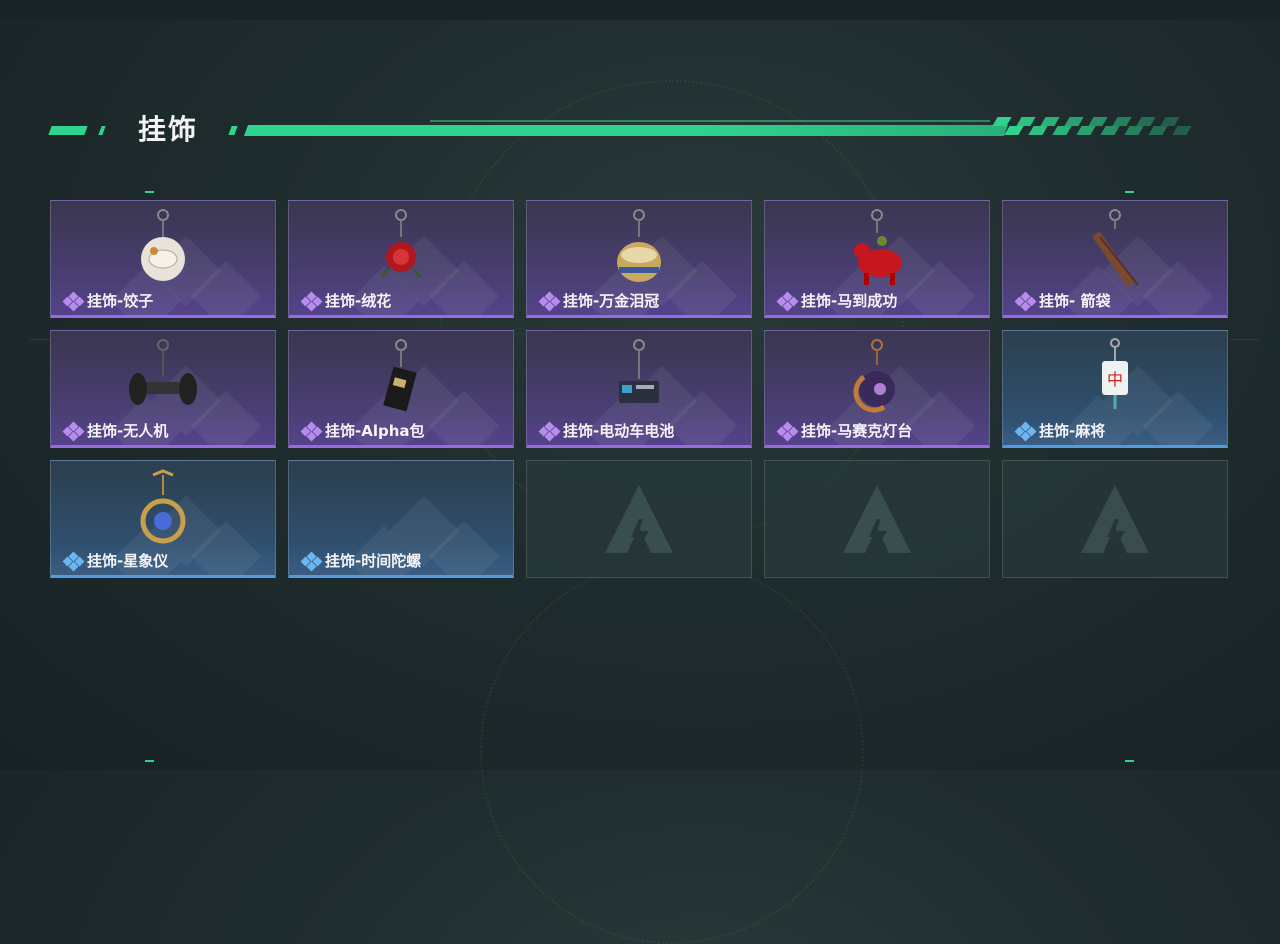 The image size is (1280, 944). Describe the element at coordinates (373, 561) in the screenshot. I see `pendant-label: 挂饰-时间陀螺` at that location.